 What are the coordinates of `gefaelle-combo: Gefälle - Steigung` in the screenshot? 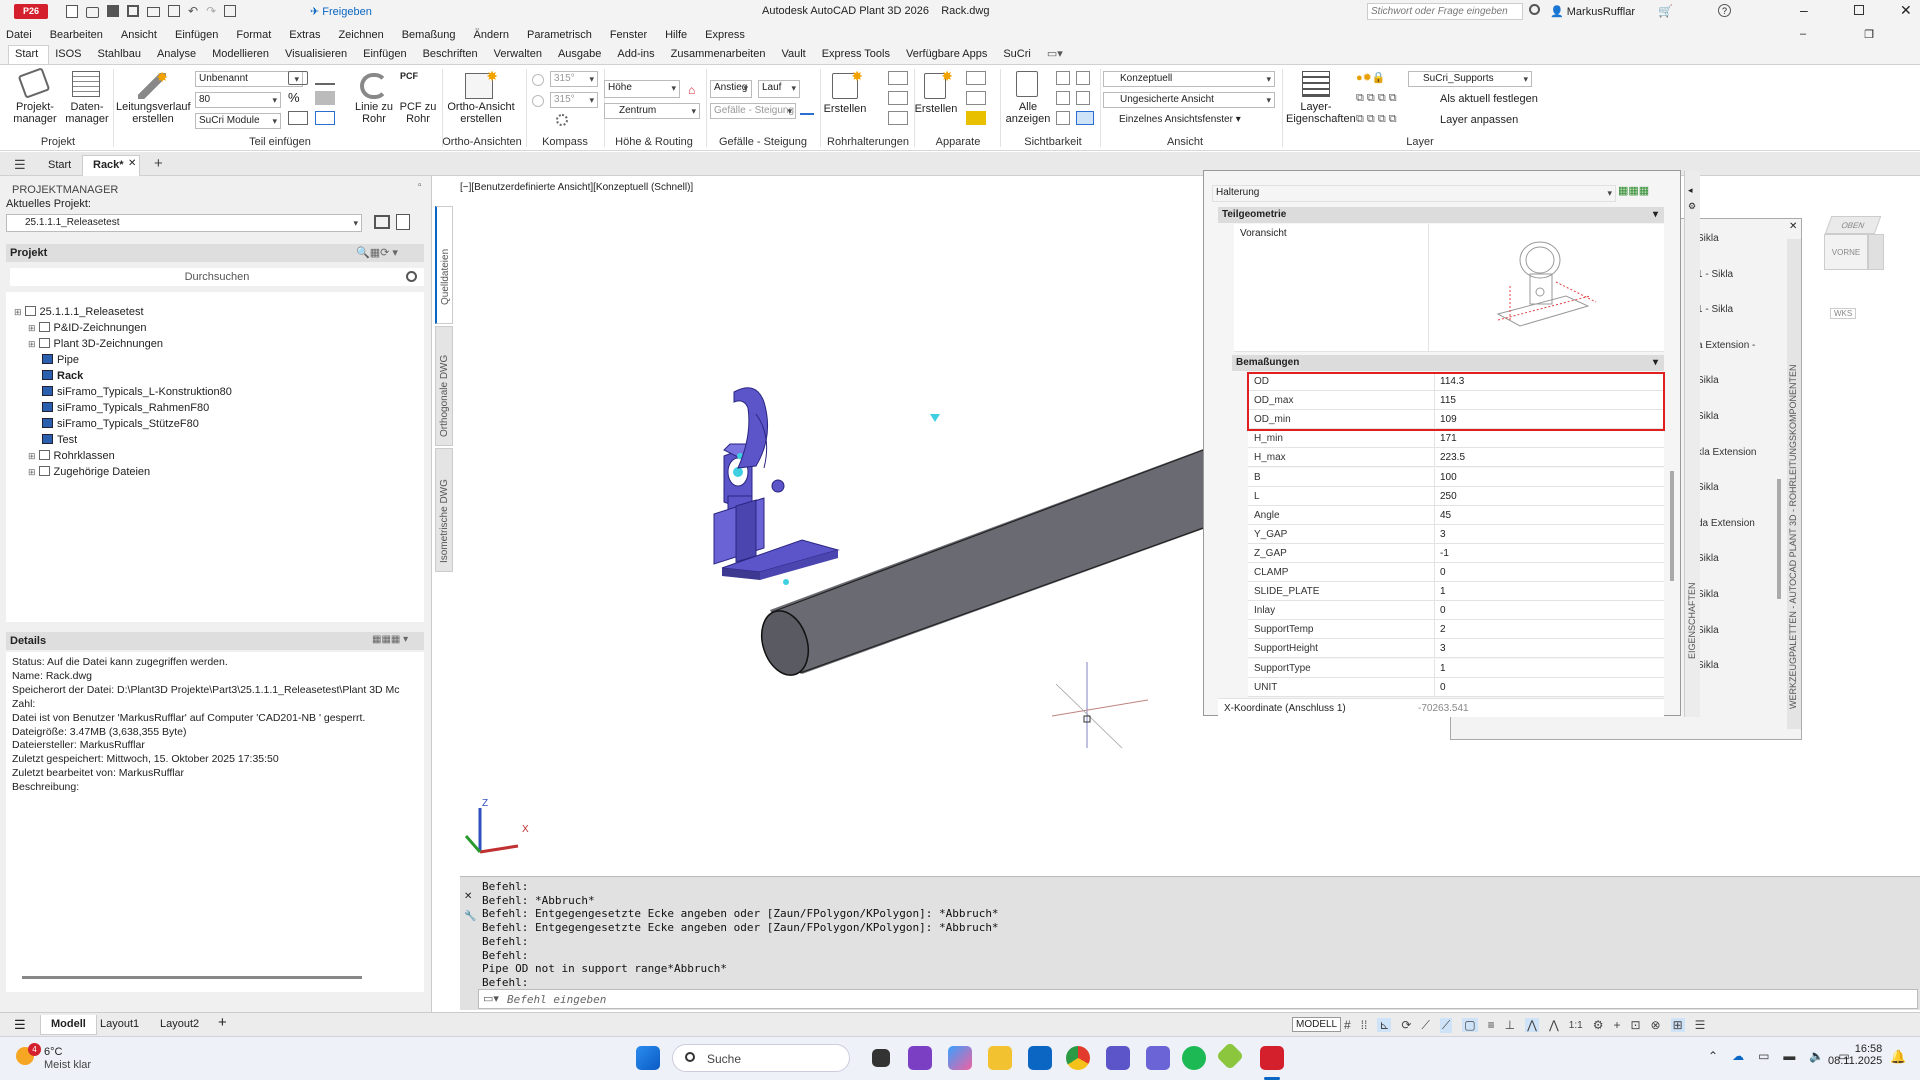 It's located at (753, 111).